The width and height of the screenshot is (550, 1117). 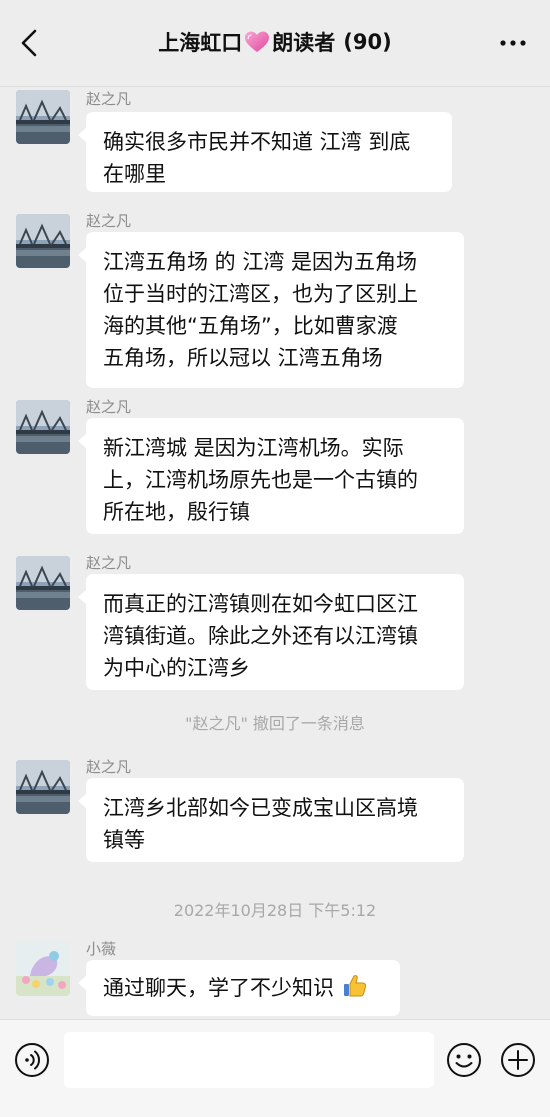 What do you see at coordinates (253, 448) in the screenshot?
I see `message-line: 新江湾城 是因为江湾机场。实际` at bounding box center [253, 448].